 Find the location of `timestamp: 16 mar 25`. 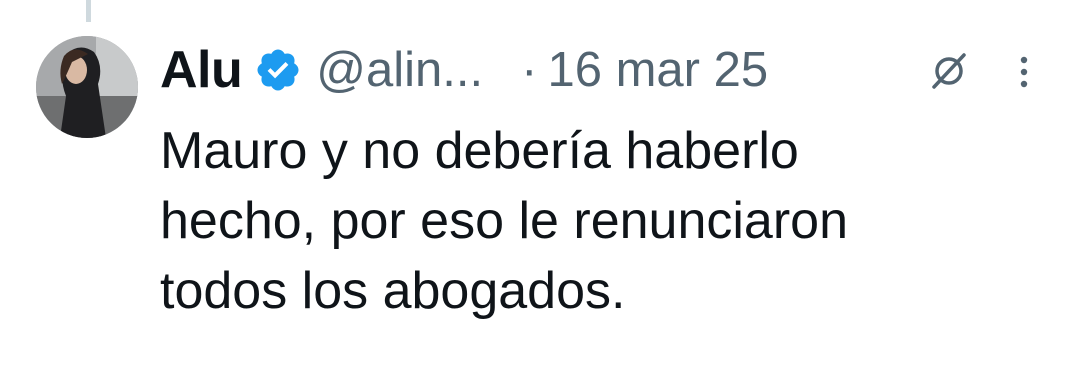

timestamp: 16 mar 25 is located at coordinates (657, 70).